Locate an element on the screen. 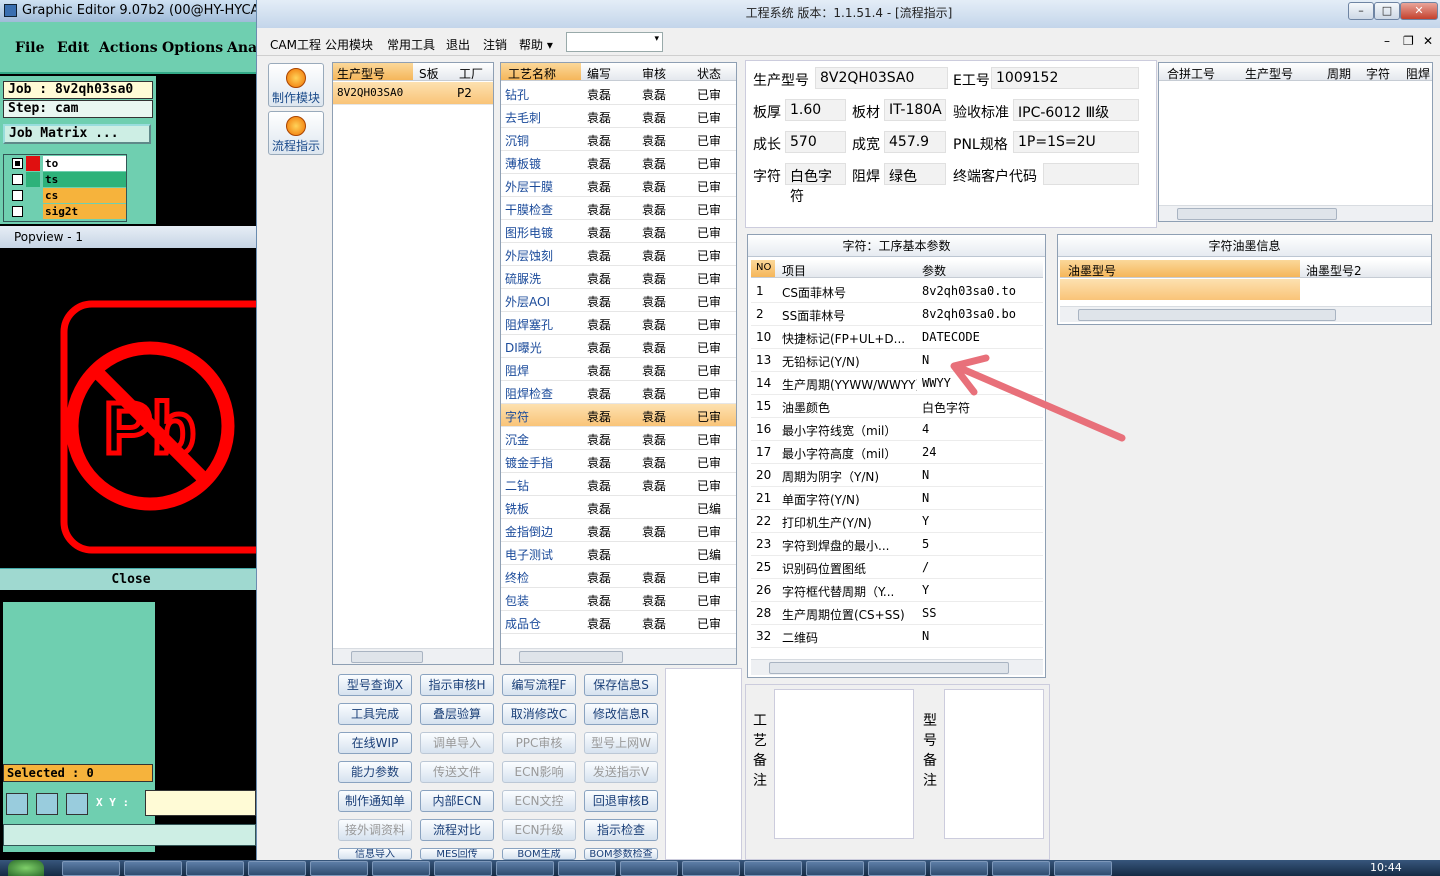  menu-file: File is located at coordinates (29, 48).